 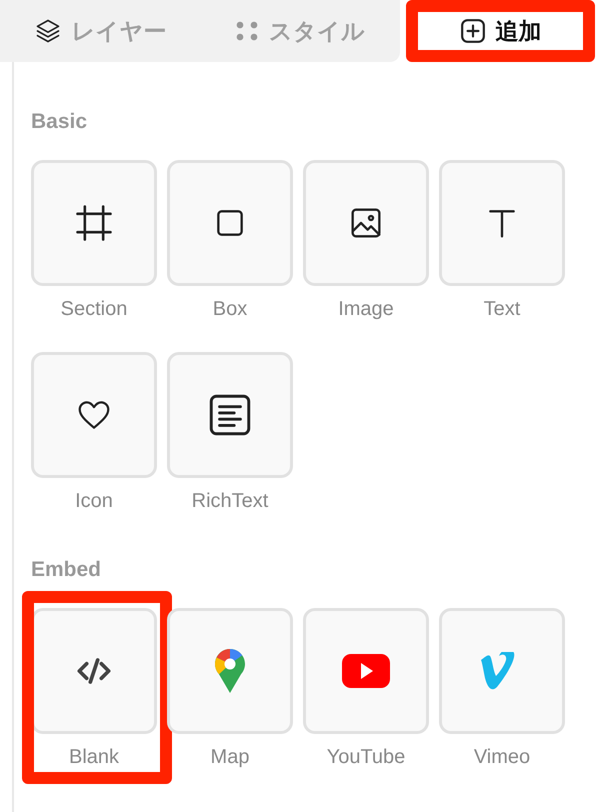 I want to click on tile-label: RichText, so click(x=230, y=501).